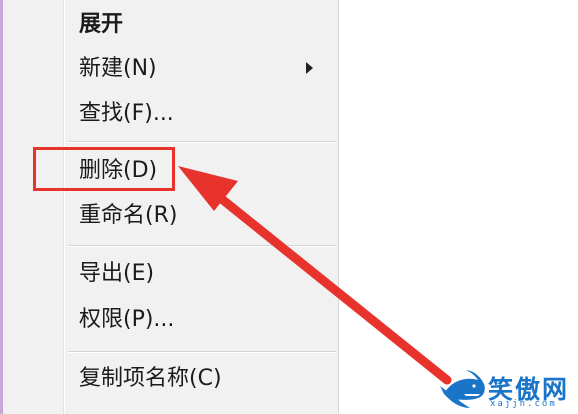  What do you see at coordinates (523, 404) in the screenshot?
I see `watermark-site-url: xajjn.com` at bounding box center [523, 404].